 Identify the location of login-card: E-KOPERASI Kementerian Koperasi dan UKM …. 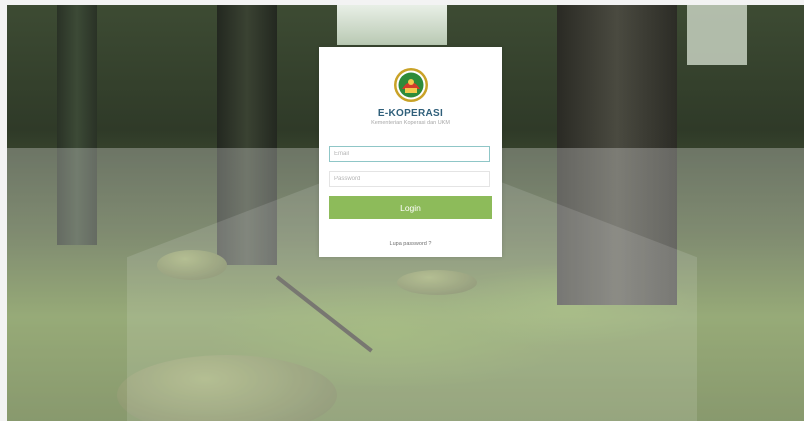
(410, 152).